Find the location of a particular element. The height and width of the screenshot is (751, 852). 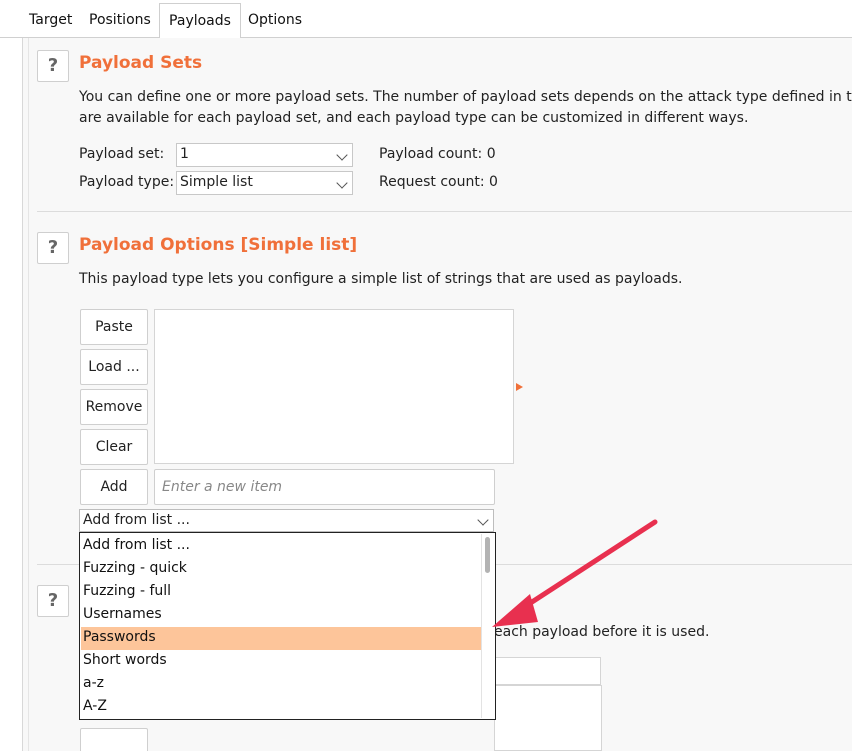

dropdown-item-selected: Passwords is located at coordinates (281, 638).